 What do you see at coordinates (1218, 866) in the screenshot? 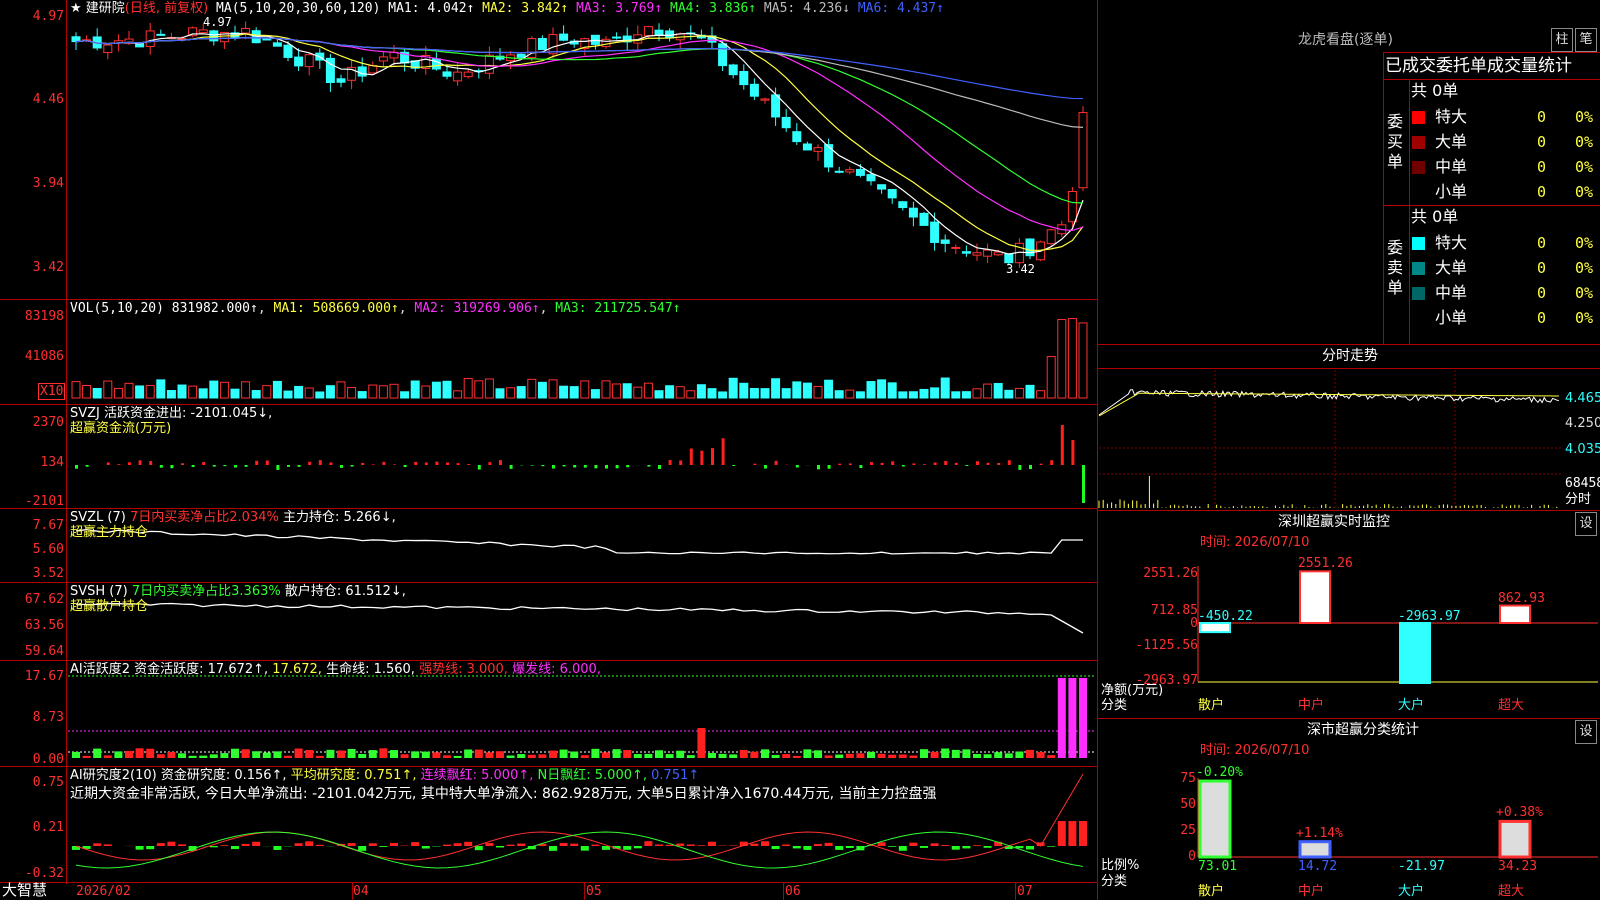
I see `class-value-label: 73.01` at bounding box center [1218, 866].